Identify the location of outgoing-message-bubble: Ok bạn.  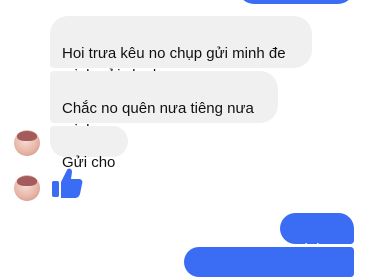
(317, 235).